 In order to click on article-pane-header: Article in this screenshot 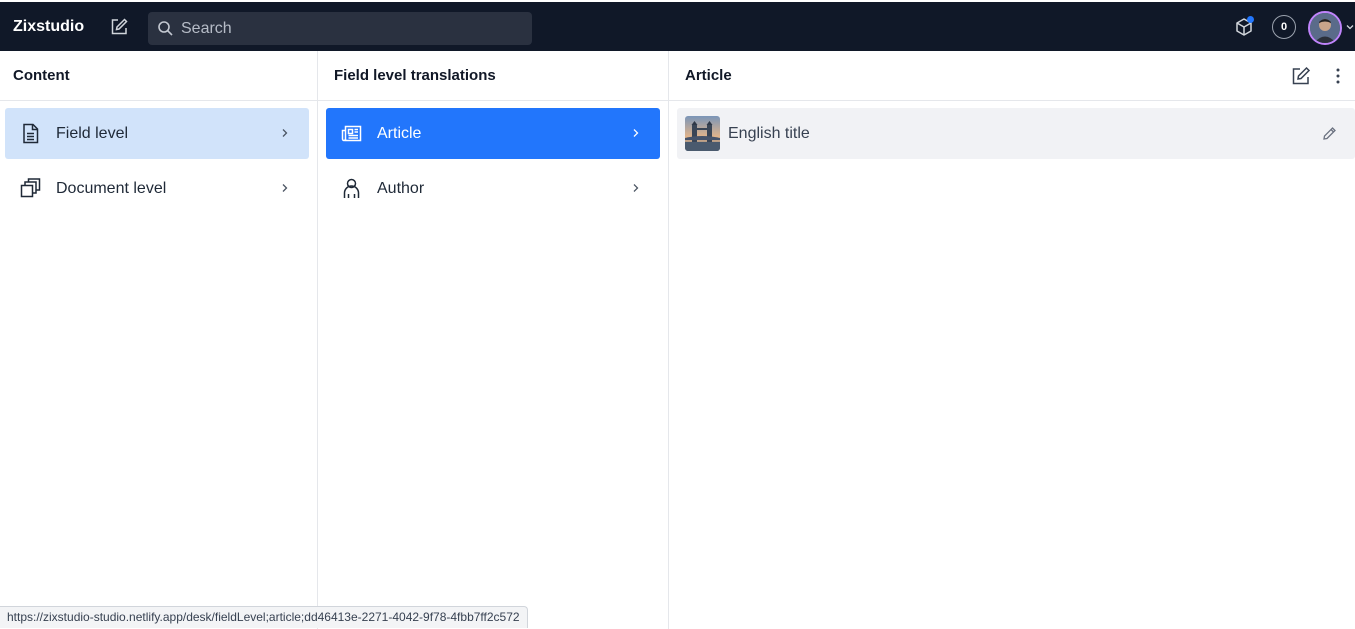, I will do `click(1012, 76)`.